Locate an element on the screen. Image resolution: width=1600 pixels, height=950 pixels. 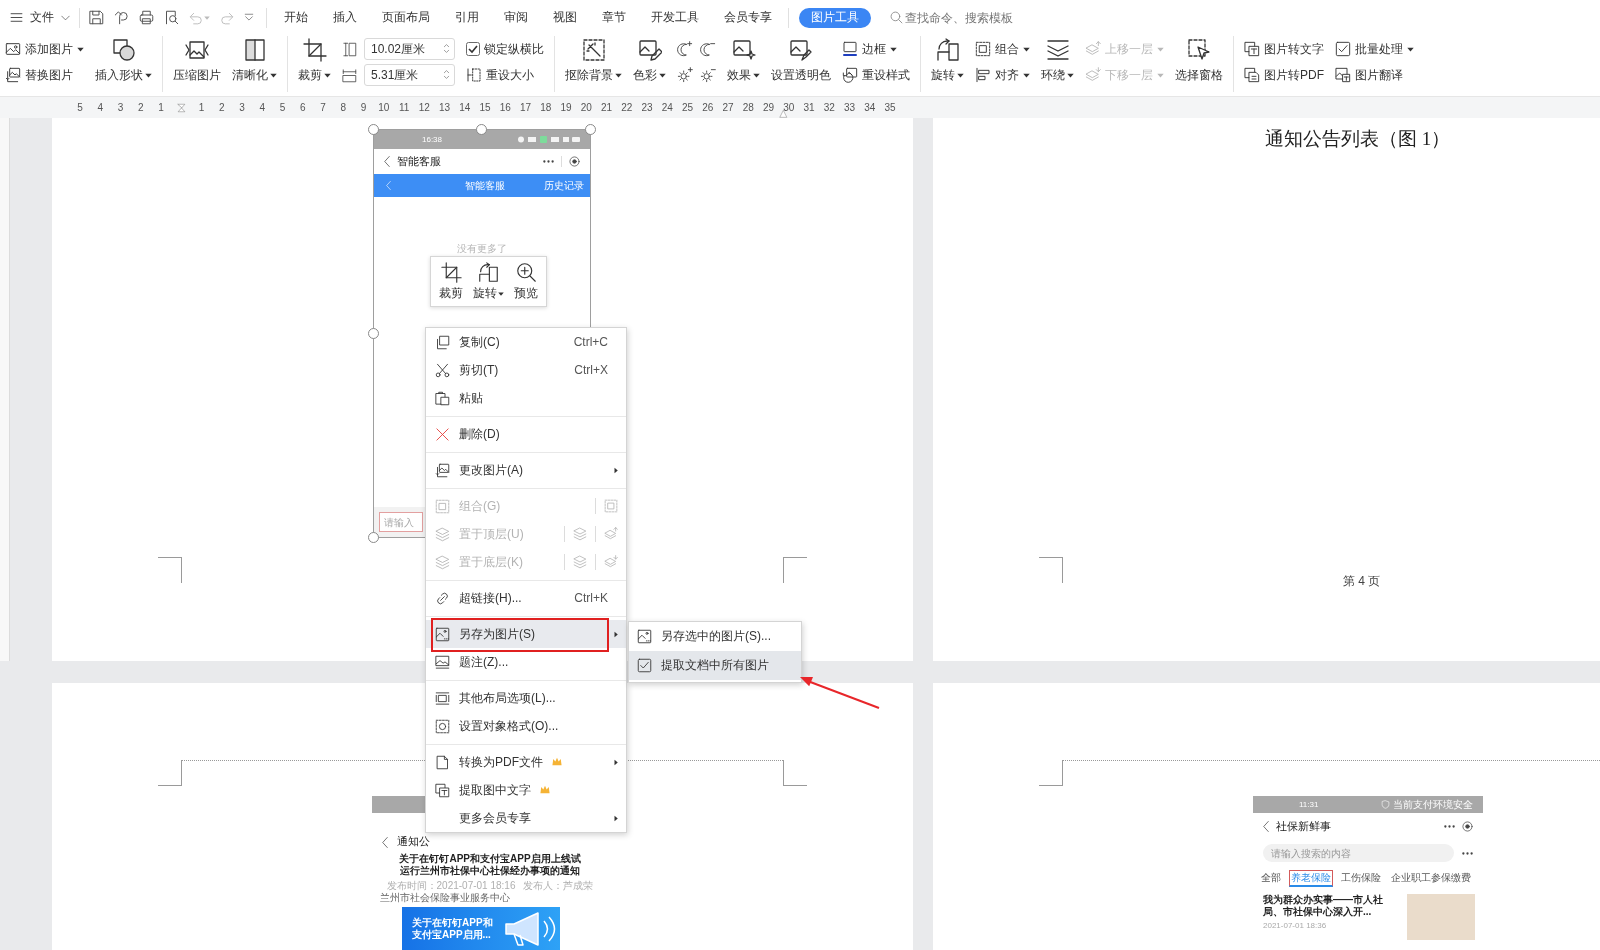
status-time: 16:38 is located at coordinates (432, 139).